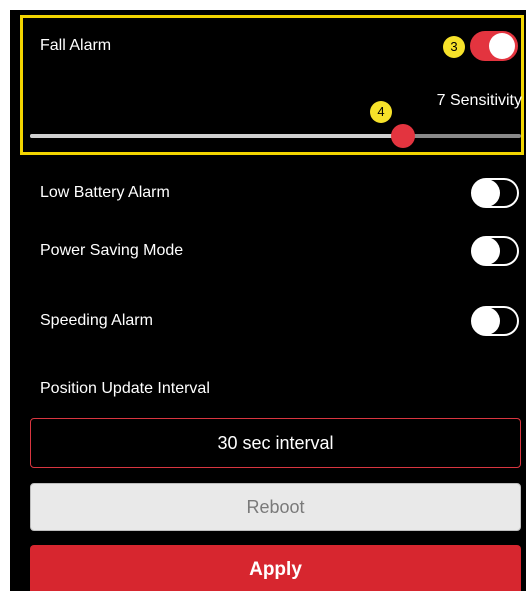 The height and width of the screenshot is (595, 526). I want to click on sensitivity-label: 7 Sensitivity, so click(479, 100).